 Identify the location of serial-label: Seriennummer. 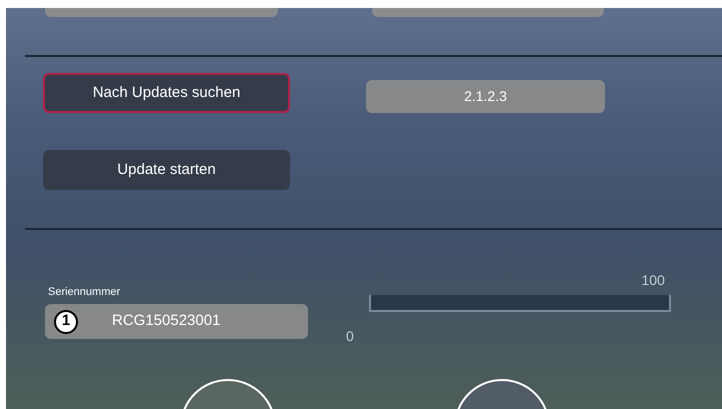
(84, 291).